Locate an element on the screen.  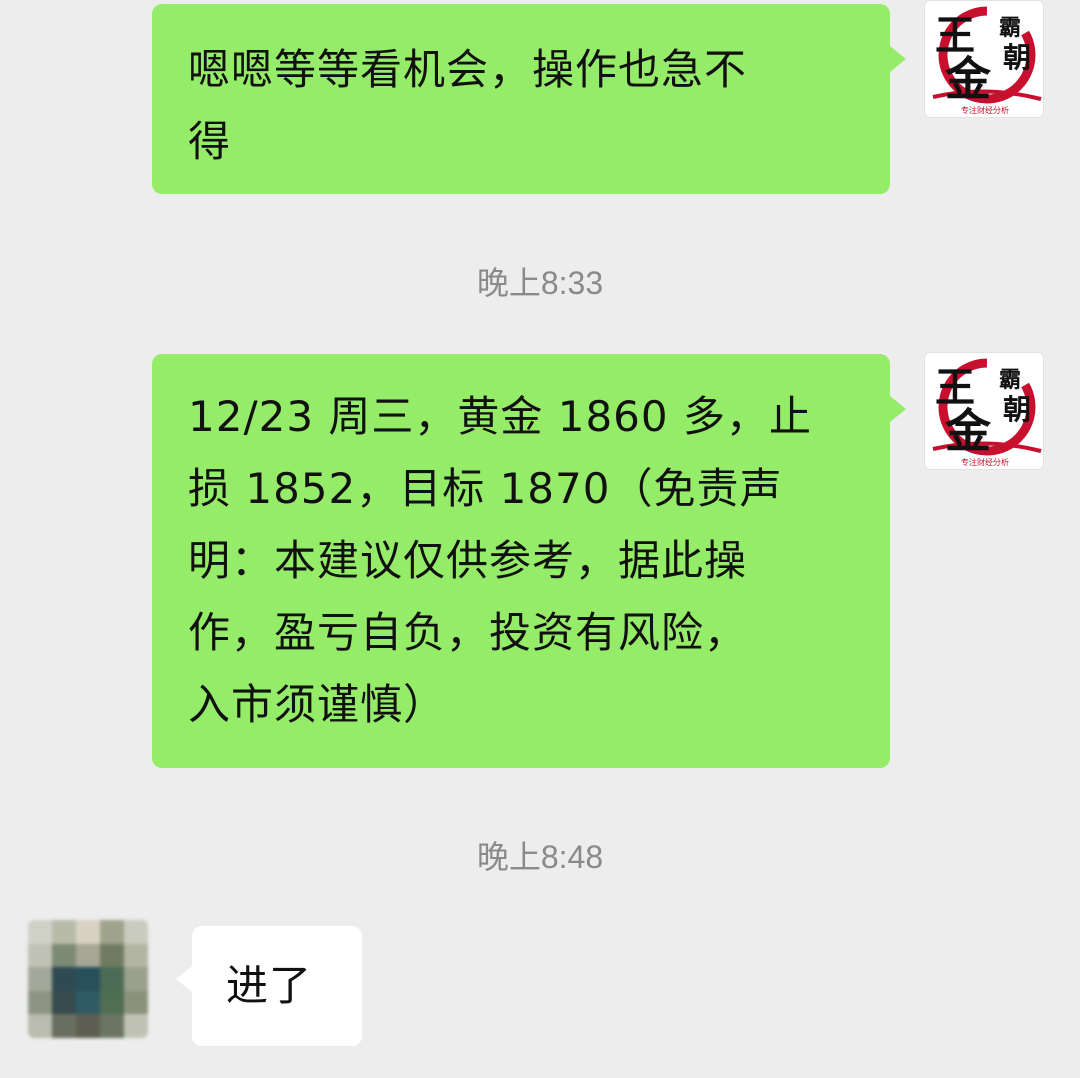
message-bubble-received: 进了 is located at coordinates (277, 986).